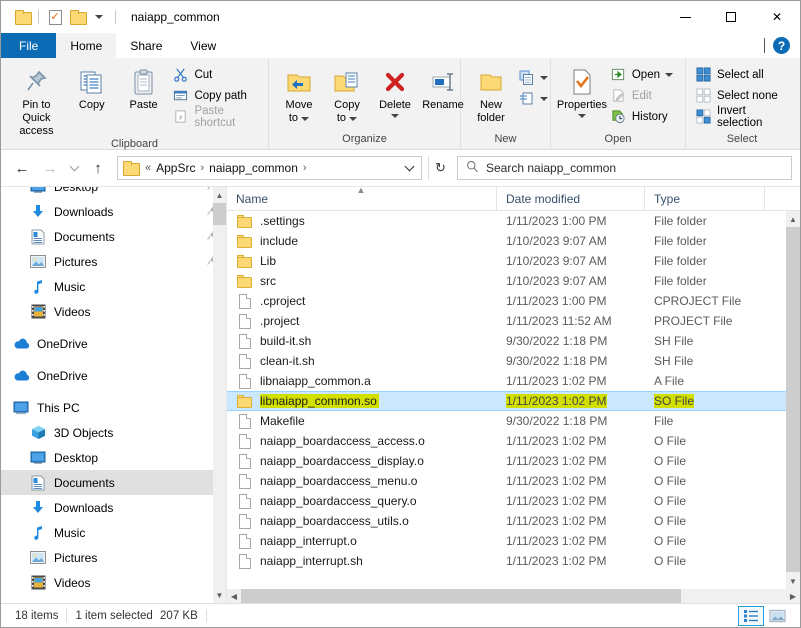  Describe the element at coordinates (582, 89) in the screenshot. I see `properties-button: Properties` at that location.